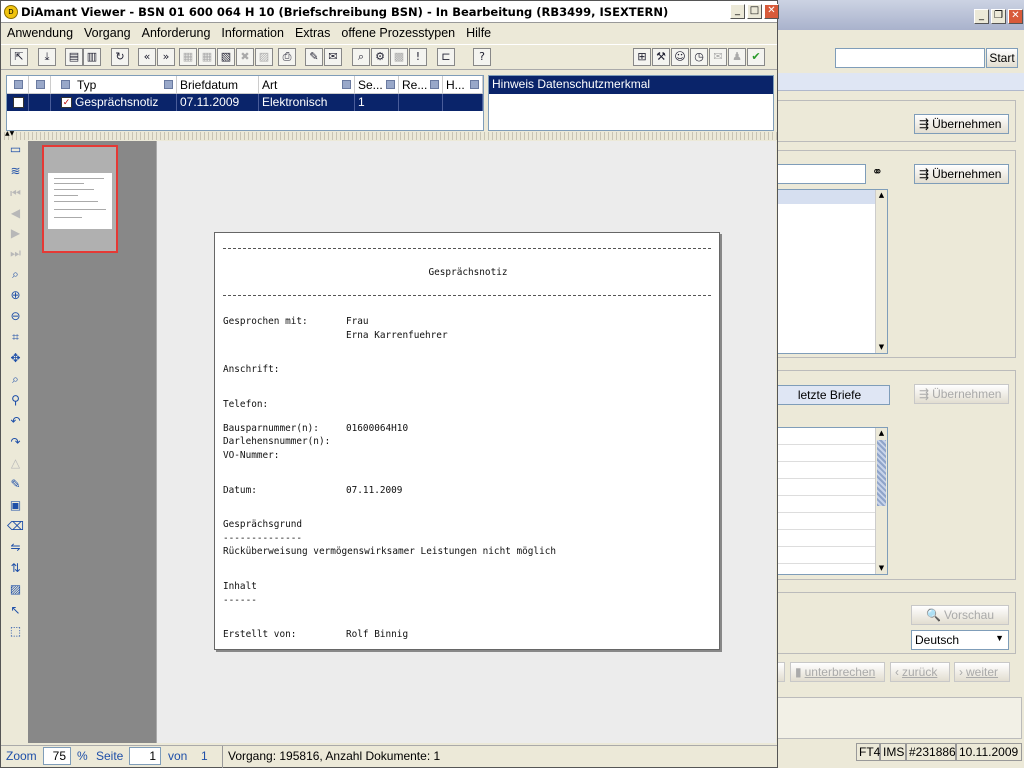 This screenshot has width=1024, height=768. What do you see at coordinates (47, 57) in the screenshot?
I see `download-icon: ⤓` at bounding box center [47, 57].